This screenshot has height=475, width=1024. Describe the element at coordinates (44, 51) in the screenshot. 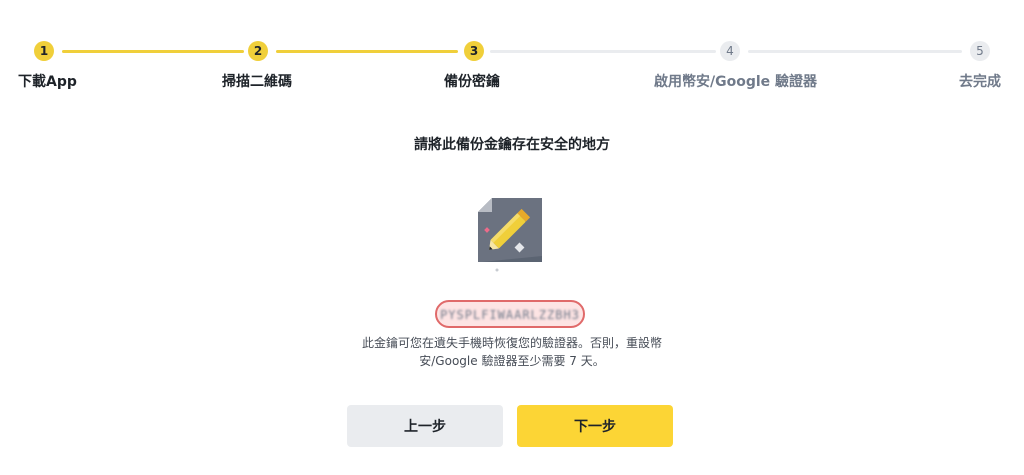

I see `step-1-number: 1` at that location.